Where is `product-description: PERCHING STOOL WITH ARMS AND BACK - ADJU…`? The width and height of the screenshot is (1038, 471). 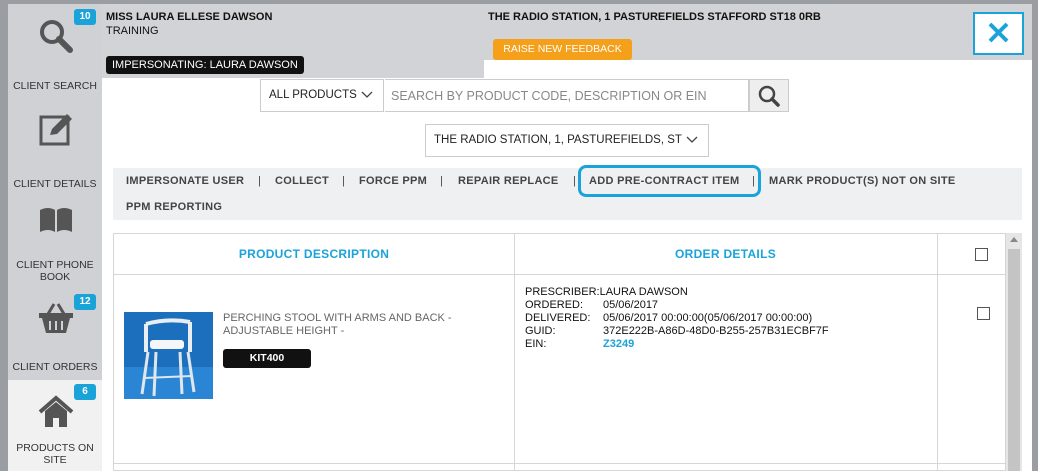 product-description: PERCHING STOOL WITH ARMS AND BACK - ADJU… is located at coordinates (337, 324).